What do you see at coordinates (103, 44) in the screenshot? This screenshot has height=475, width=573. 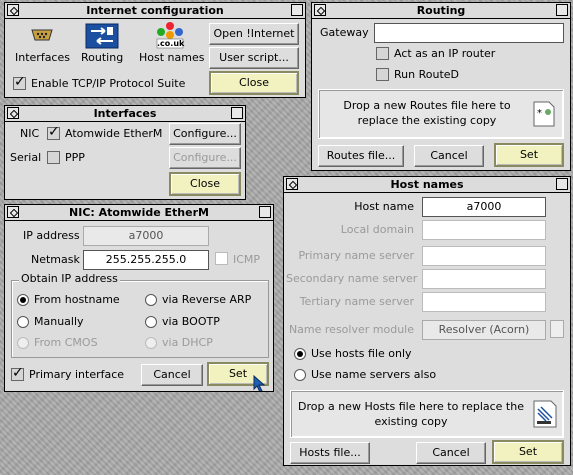 I see `routing-launcher: Routing` at bounding box center [103, 44].